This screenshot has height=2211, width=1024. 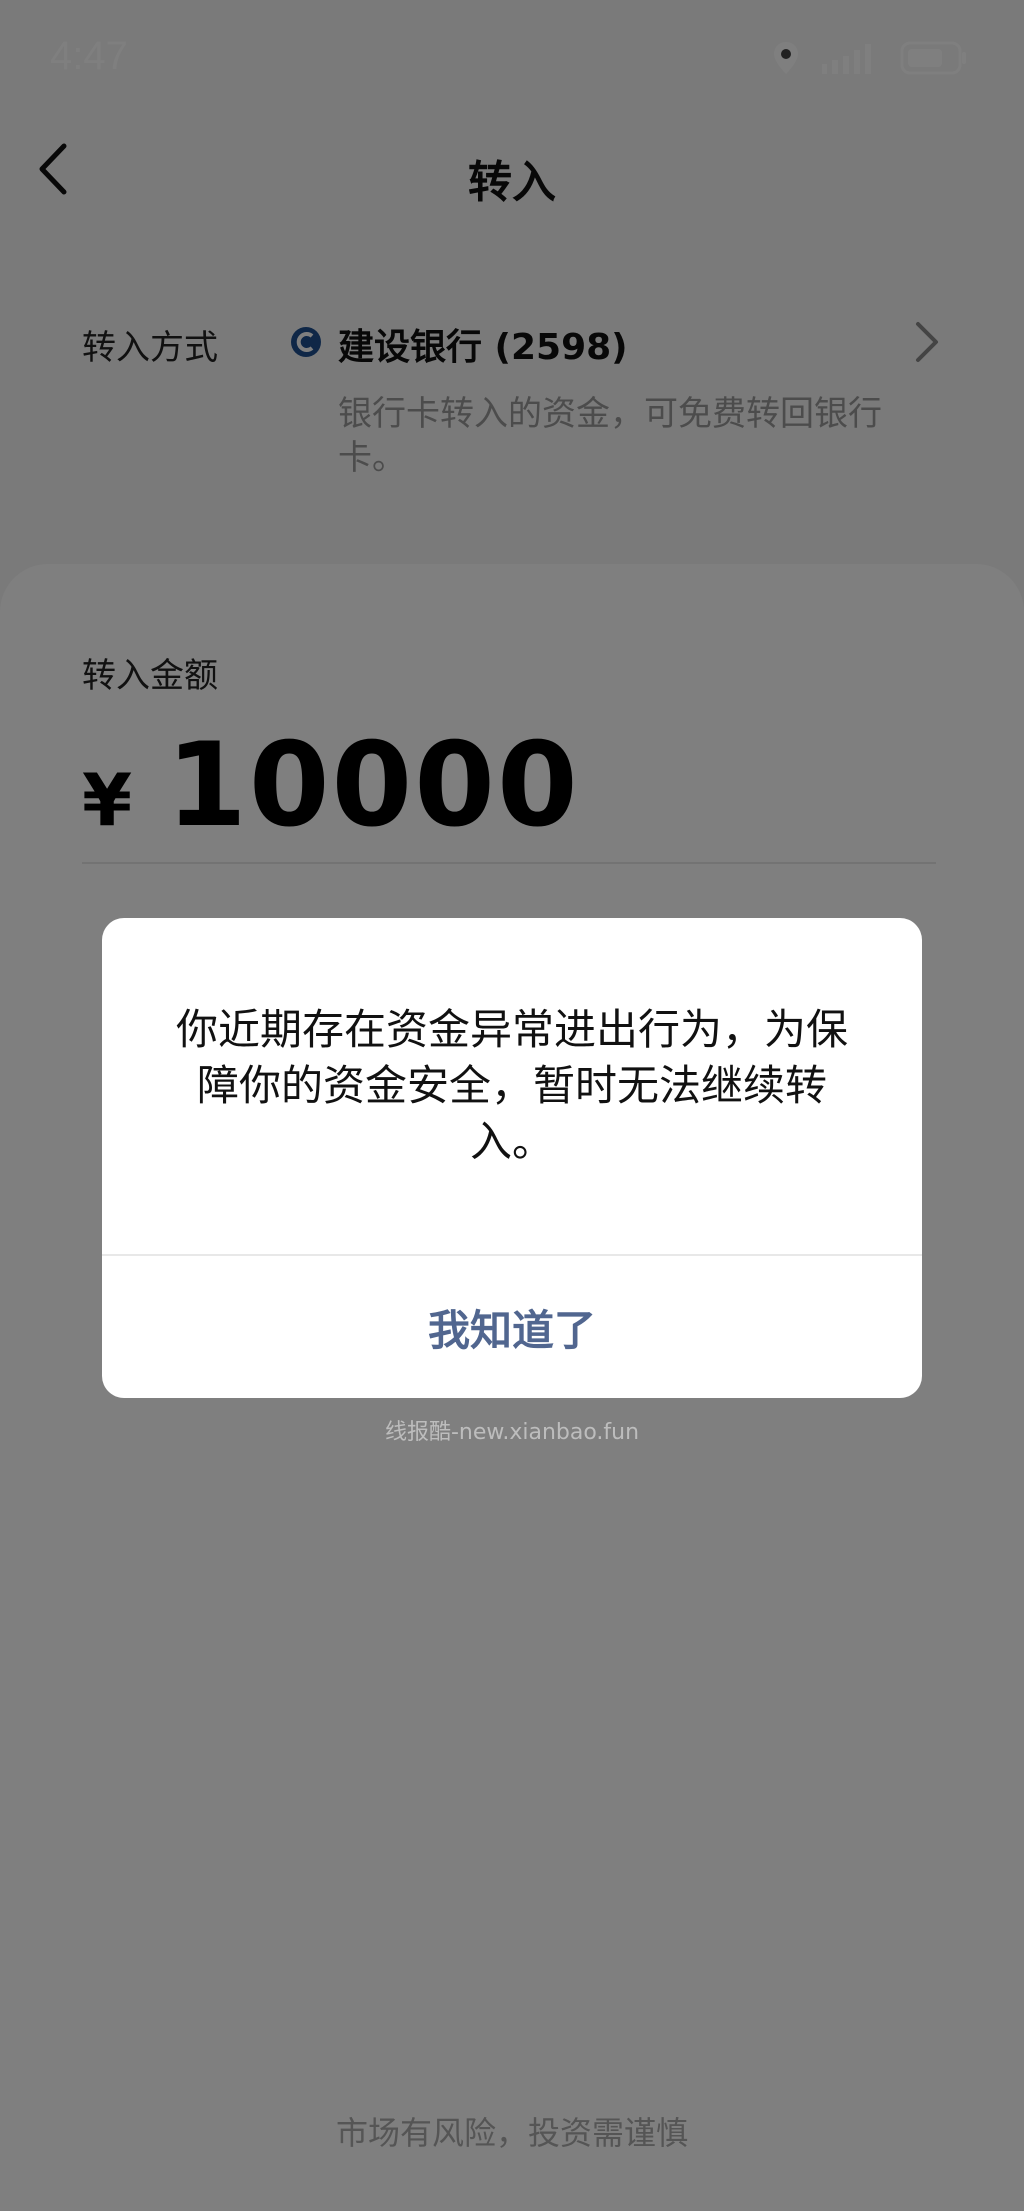 What do you see at coordinates (512, 1432) in the screenshot?
I see `watermark: 线报酷-new.xianbao.fun` at bounding box center [512, 1432].